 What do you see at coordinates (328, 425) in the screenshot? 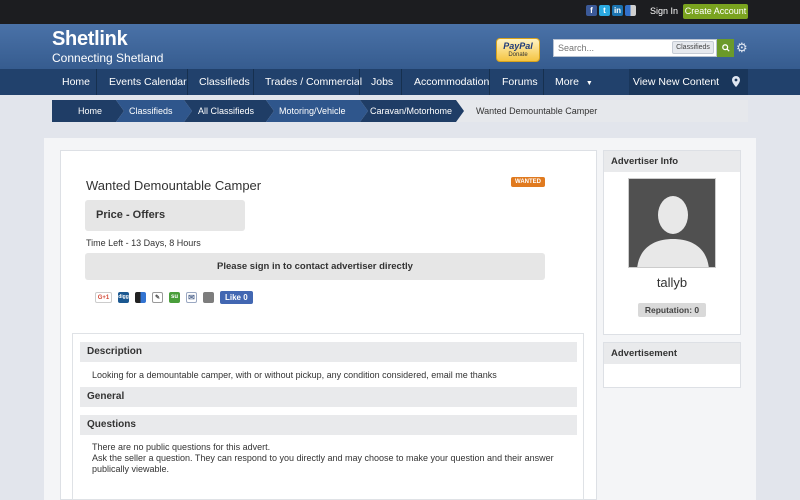
I see `questions-heading: Questions` at bounding box center [328, 425].